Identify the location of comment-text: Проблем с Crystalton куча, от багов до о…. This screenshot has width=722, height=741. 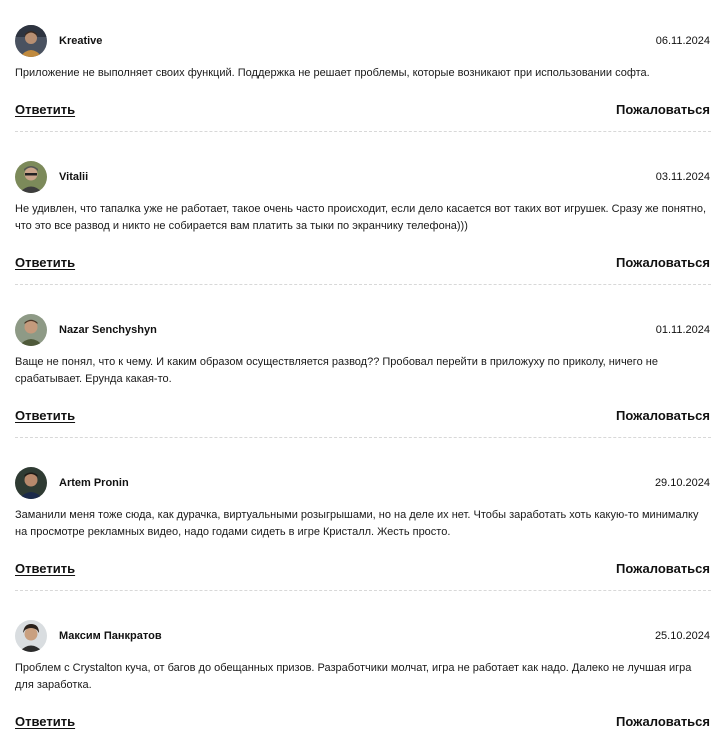
(353, 676).